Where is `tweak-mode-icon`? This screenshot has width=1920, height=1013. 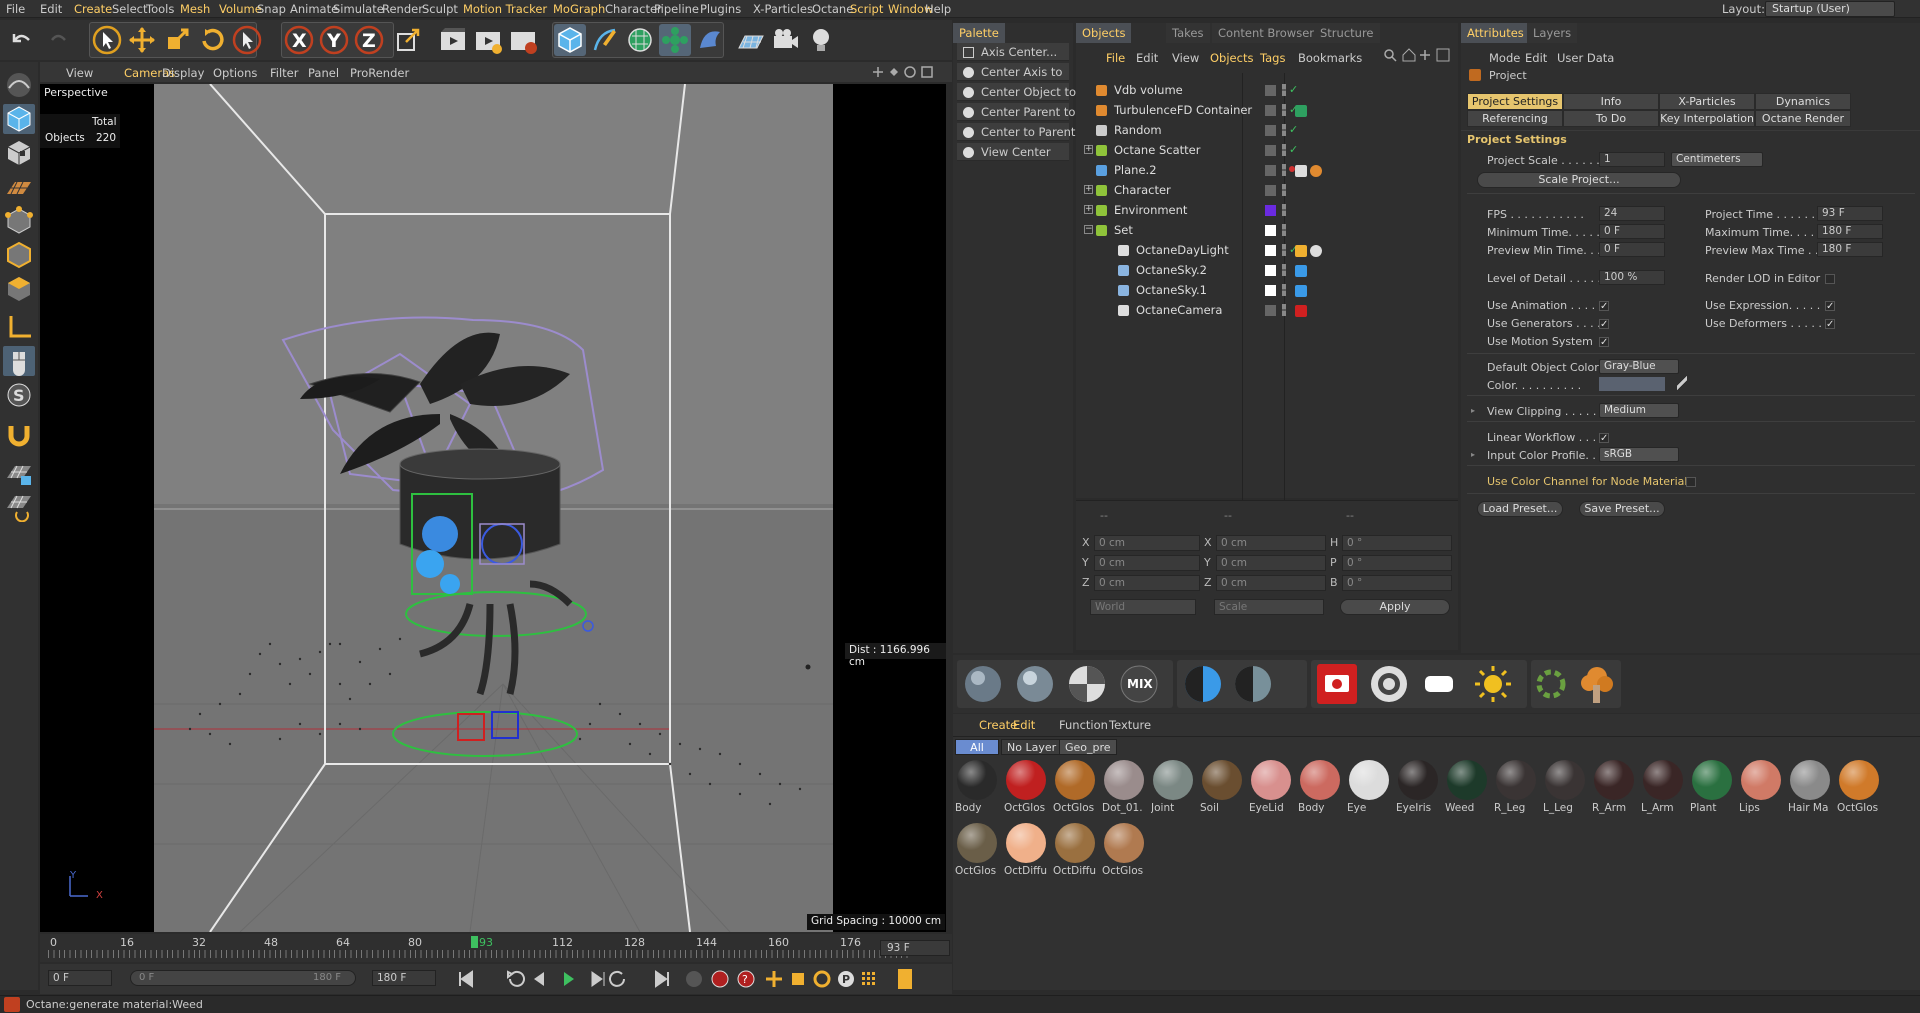 tweak-mode-icon is located at coordinates (19, 361).